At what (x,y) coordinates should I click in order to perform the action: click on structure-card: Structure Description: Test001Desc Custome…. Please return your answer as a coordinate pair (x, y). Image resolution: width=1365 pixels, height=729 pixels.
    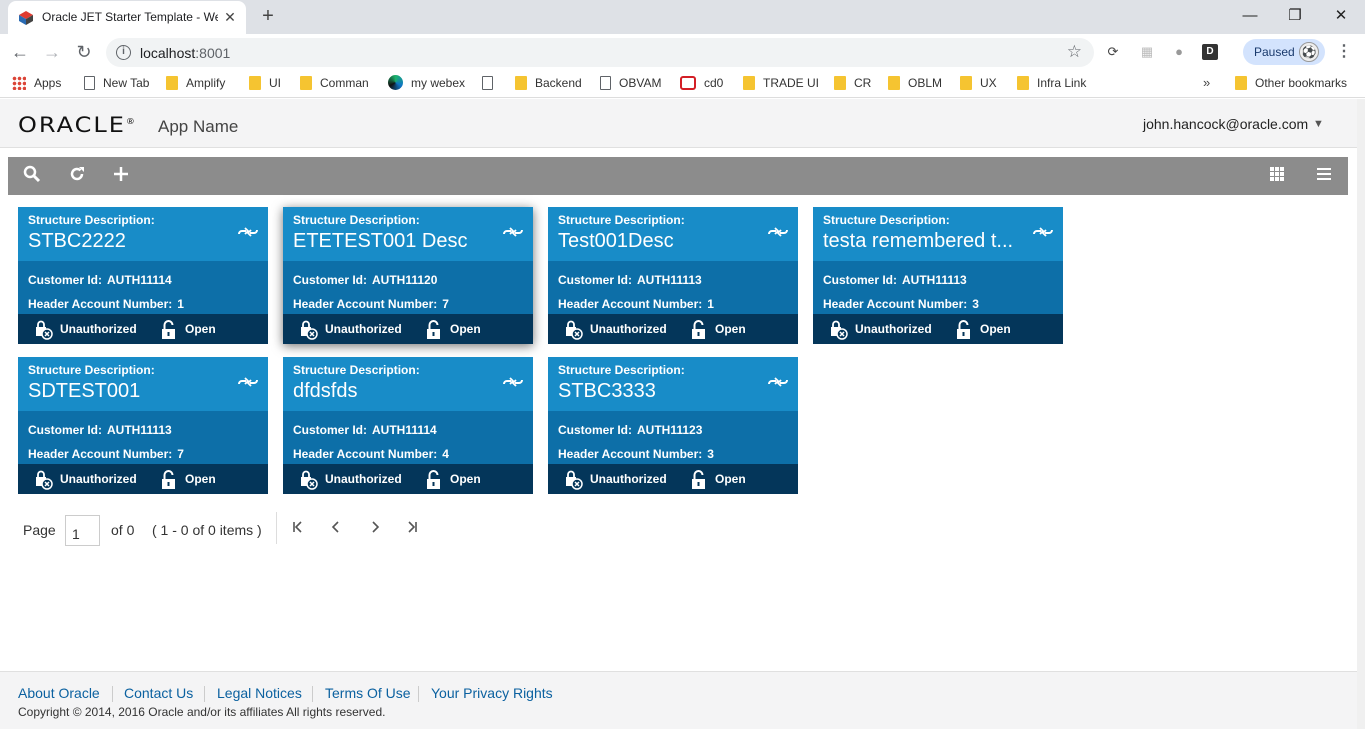
    Looking at the image, I should click on (673, 275).